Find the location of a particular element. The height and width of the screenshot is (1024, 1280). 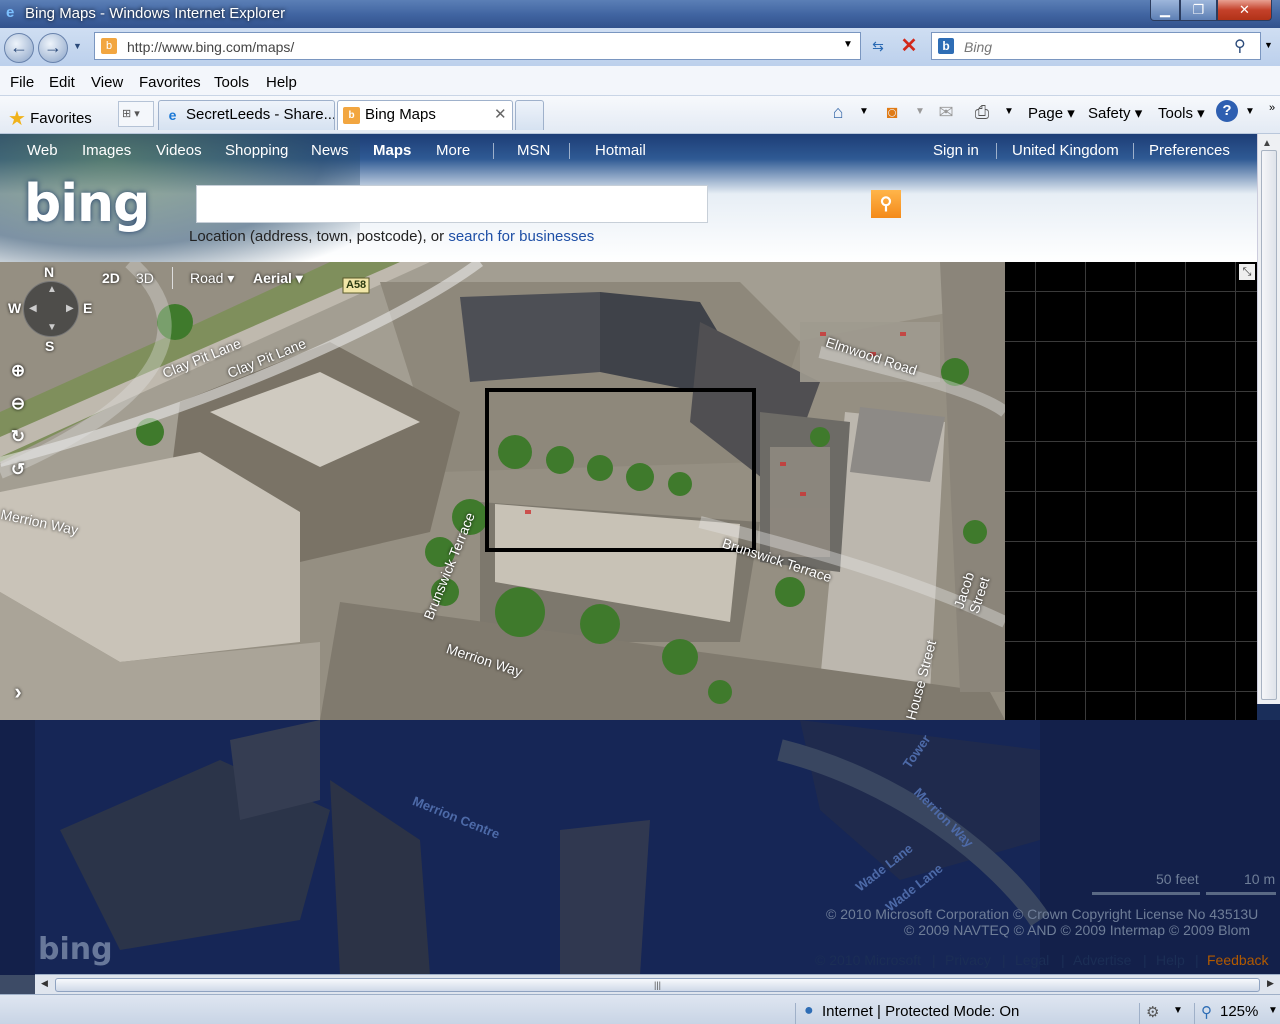

minimize-button: ▁ is located at coordinates (1165, 10).